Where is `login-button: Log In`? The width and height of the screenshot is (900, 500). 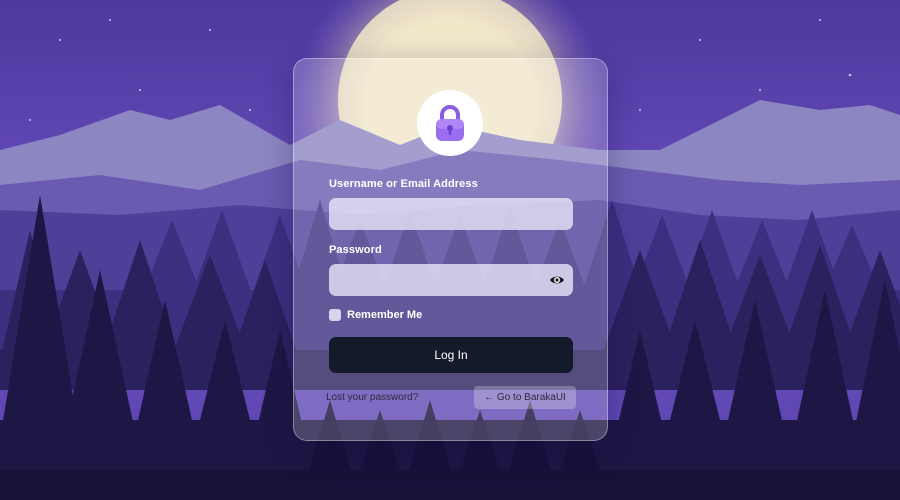
login-button: Log In is located at coordinates (451, 355).